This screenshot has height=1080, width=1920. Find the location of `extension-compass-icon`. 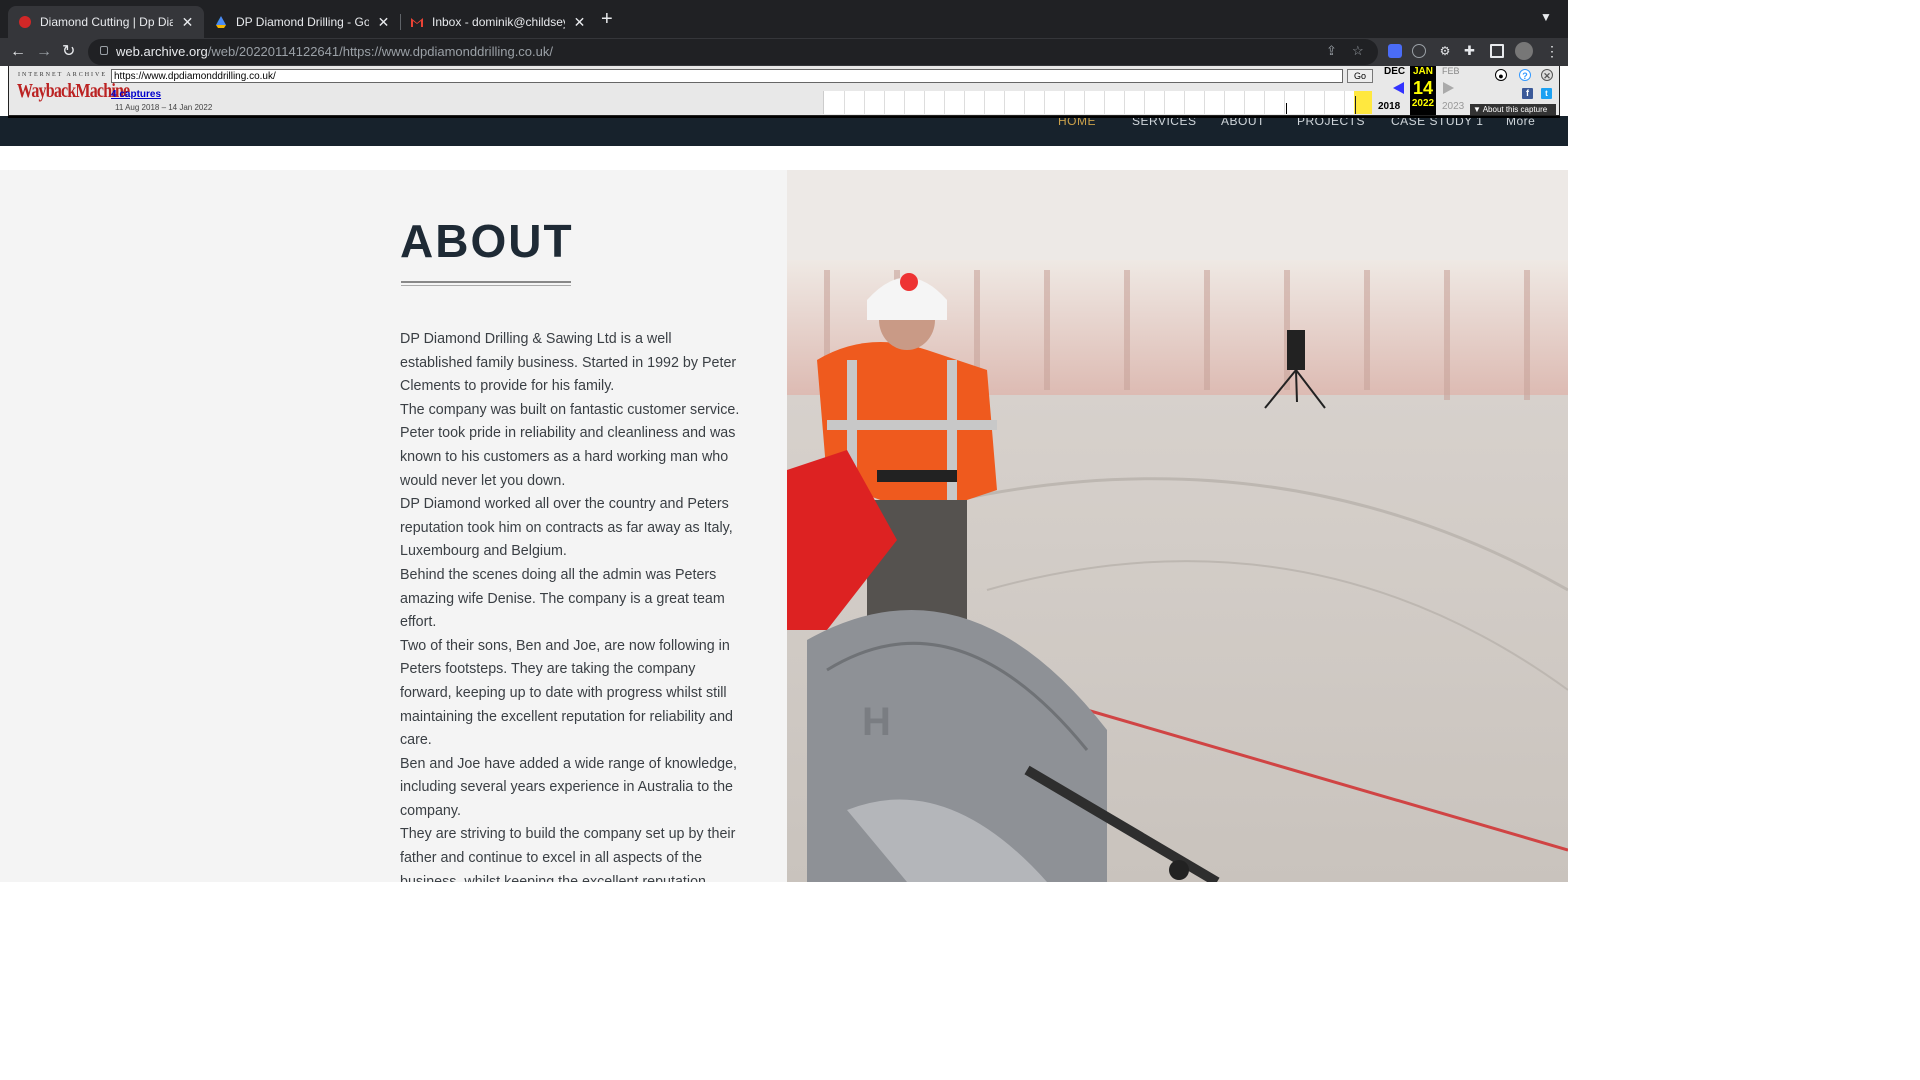

extension-compass-icon is located at coordinates (1419, 51).